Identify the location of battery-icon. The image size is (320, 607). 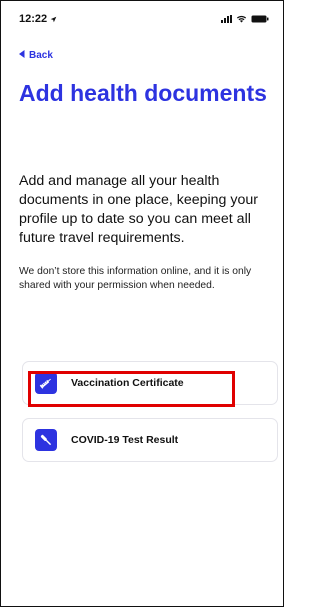
(260, 19).